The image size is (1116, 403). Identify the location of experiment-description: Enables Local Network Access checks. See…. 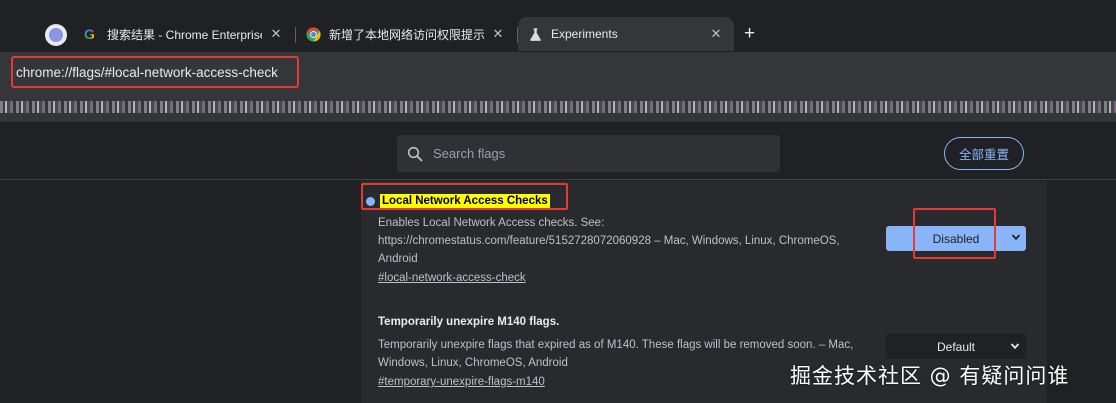
(609, 241).